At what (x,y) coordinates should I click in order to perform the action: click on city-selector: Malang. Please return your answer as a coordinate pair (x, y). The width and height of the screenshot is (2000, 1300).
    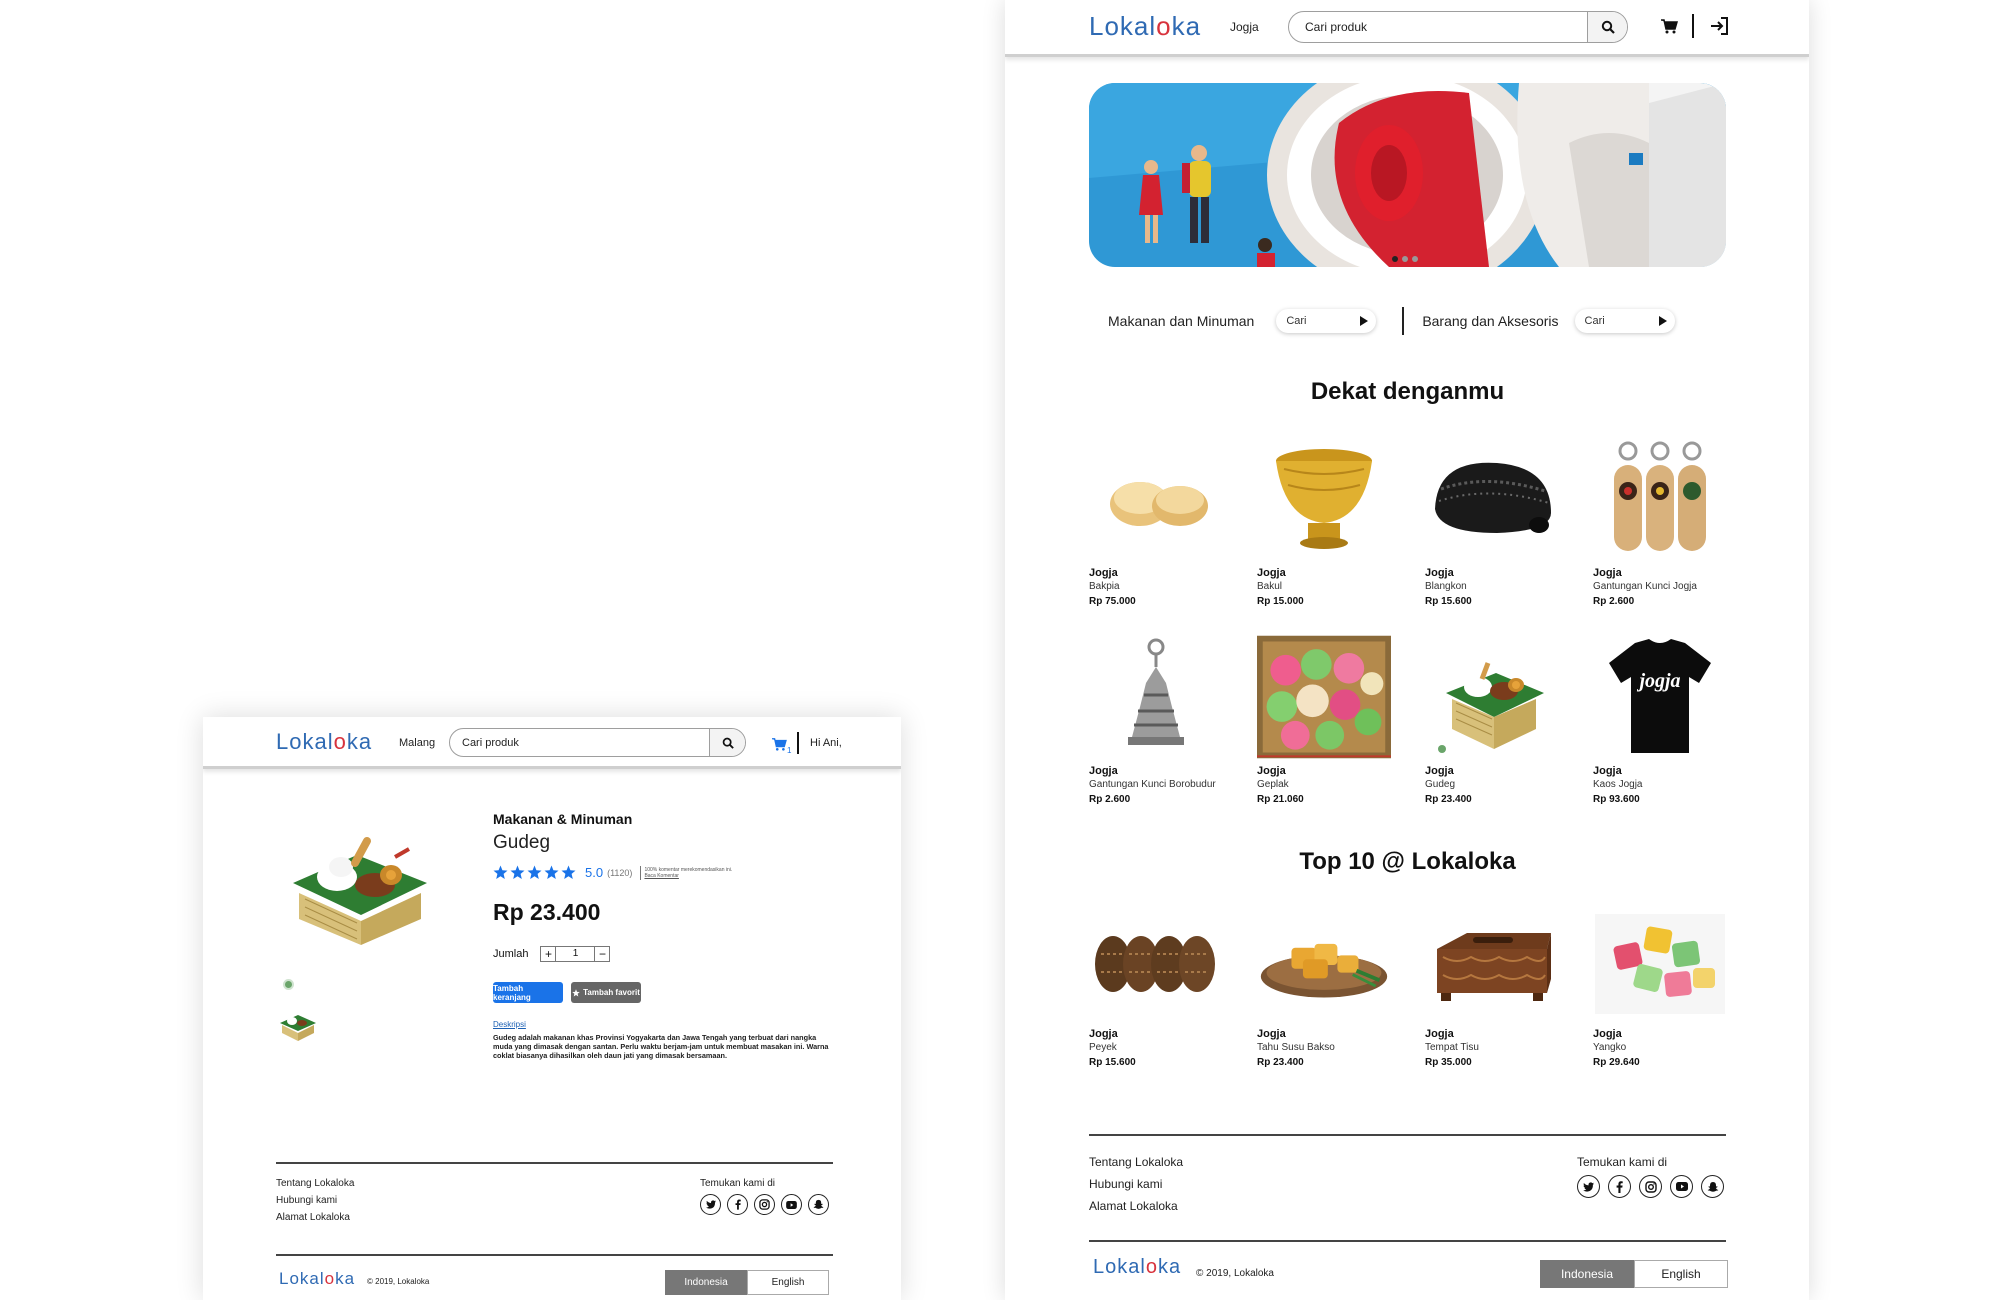
    Looking at the image, I should click on (417, 743).